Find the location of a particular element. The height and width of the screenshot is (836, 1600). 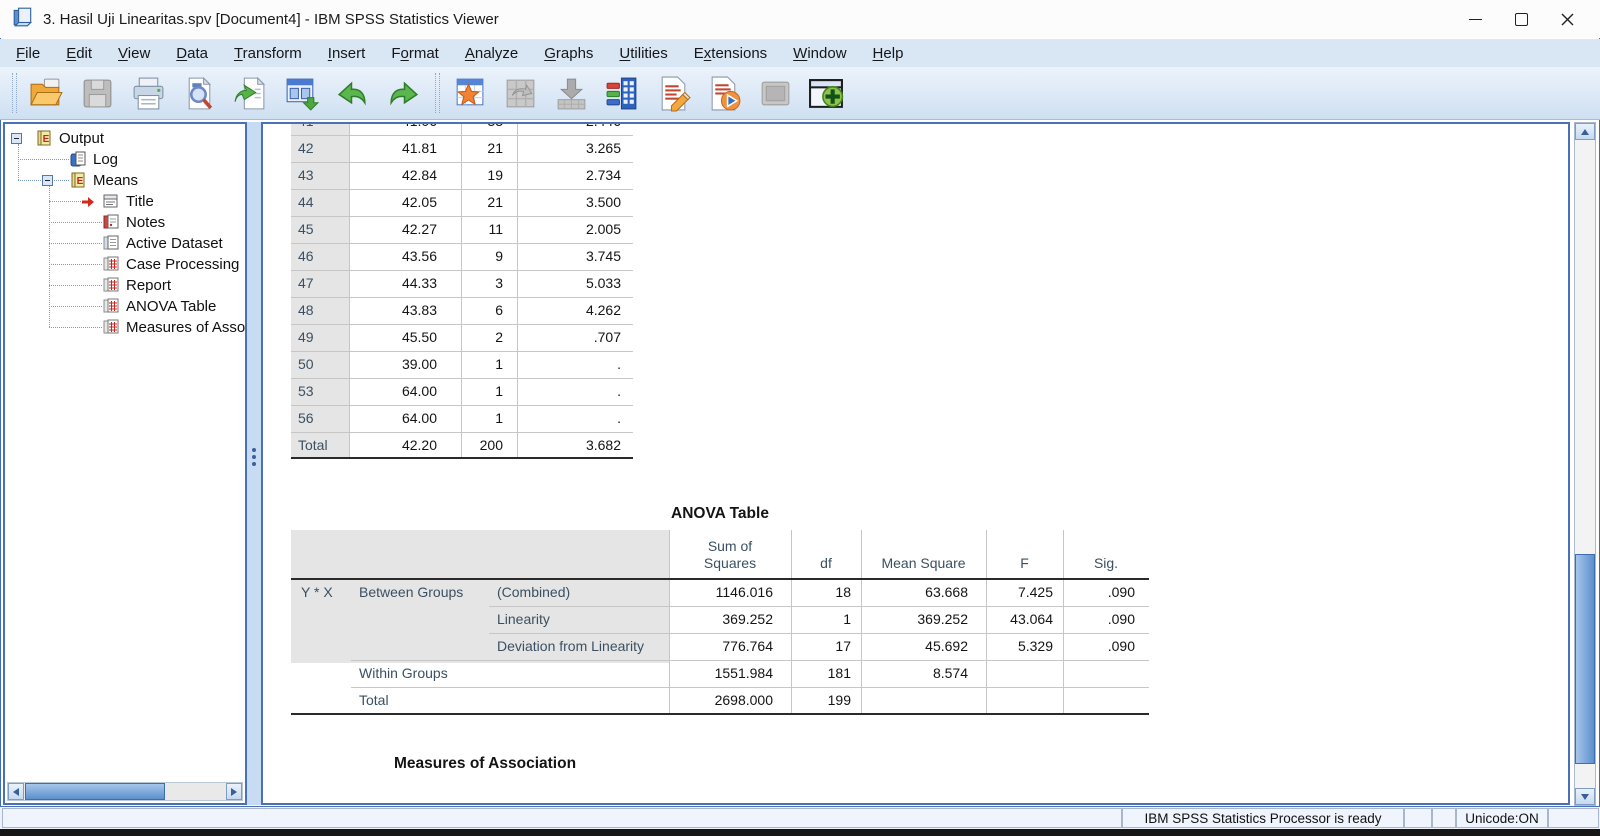

menu-analyze: Analyze is located at coordinates (491, 53).